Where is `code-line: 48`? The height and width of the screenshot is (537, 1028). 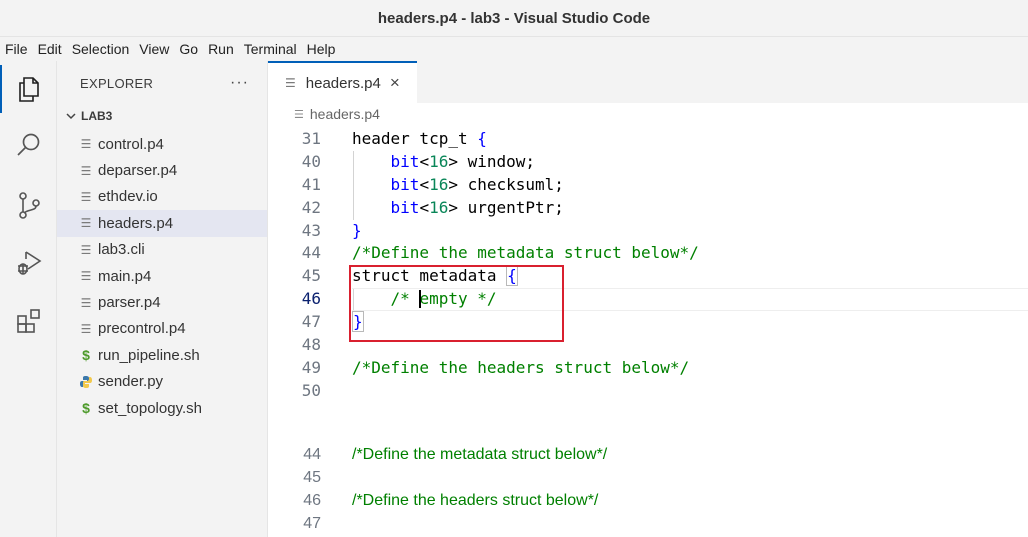
code-line: 48 is located at coordinates (648, 345).